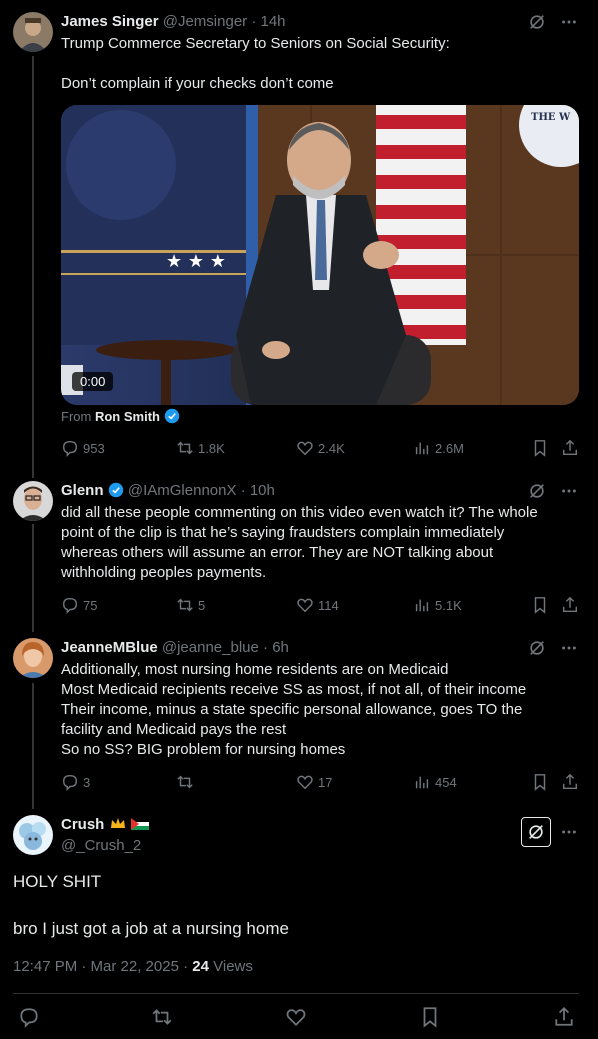 The height and width of the screenshot is (1039, 598). I want to click on attribution-name: Ron Smith, so click(127, 416).